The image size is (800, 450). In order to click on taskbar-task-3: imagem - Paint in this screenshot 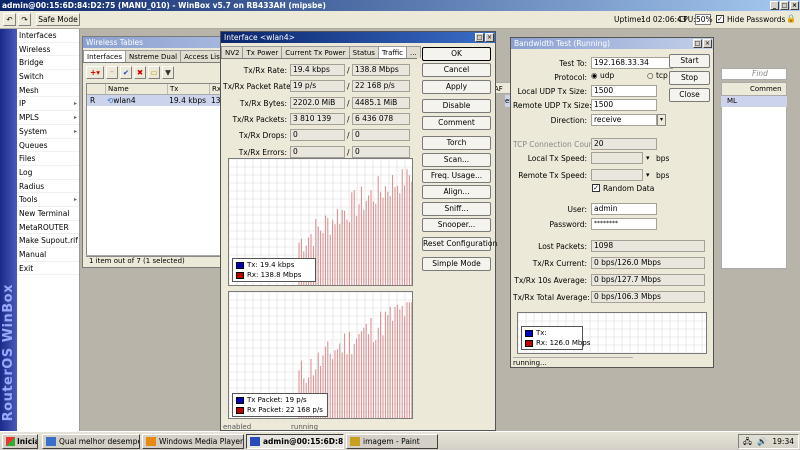, I will do `click(392, 441)`.